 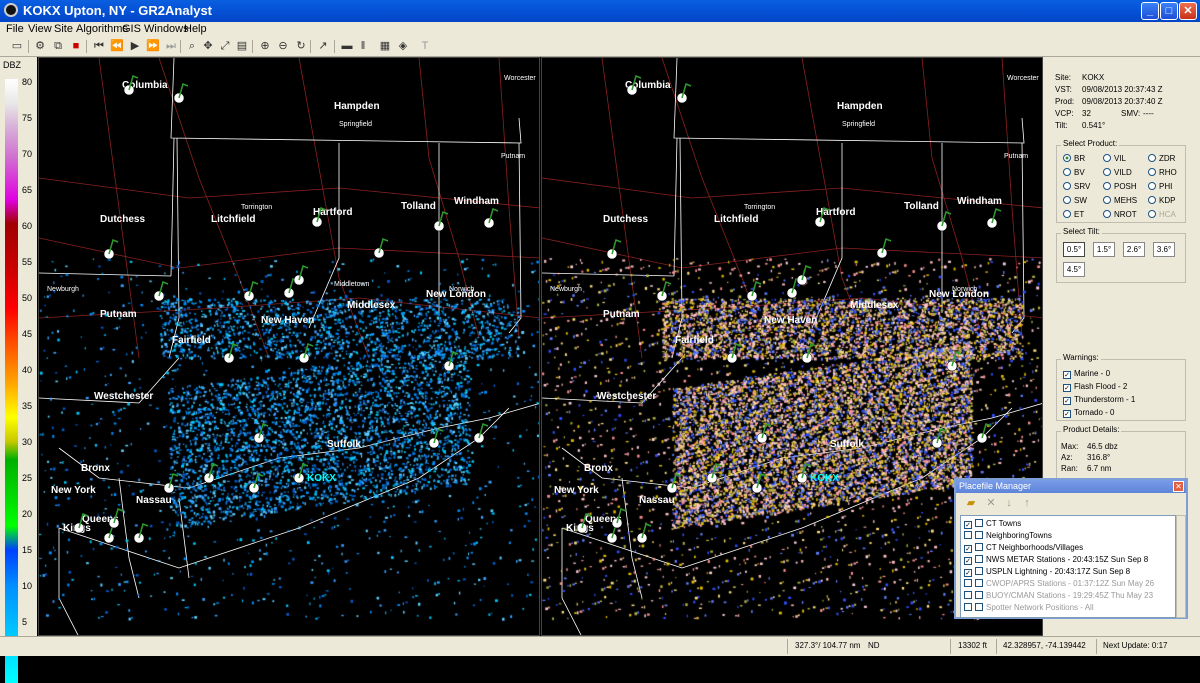 I want to click on product-radio-br: BR, so click(x=1074, y=158).